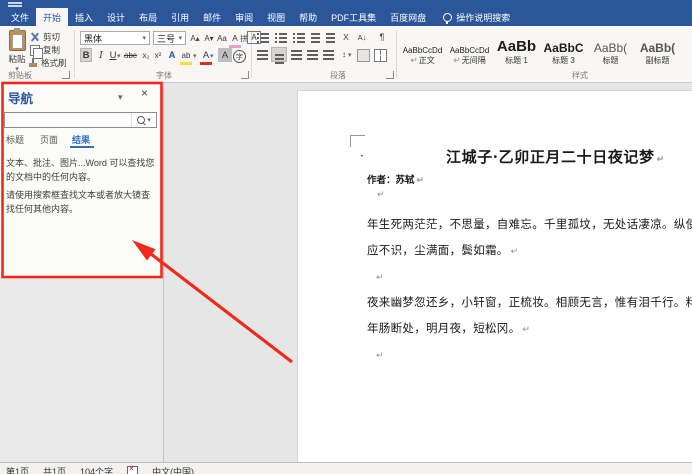 Image resolution: width=692 pixels, height=474 pixels. I want to click on tell-me-search: 操作说明搜索, so click(476, 17).